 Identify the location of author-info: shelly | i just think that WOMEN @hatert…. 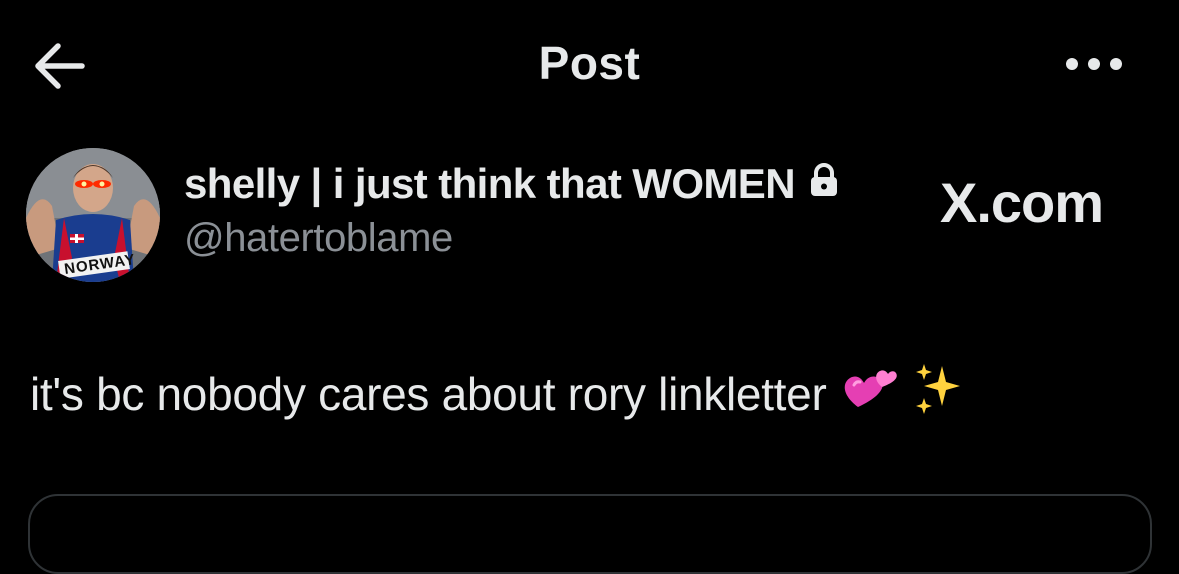
(511, 210).